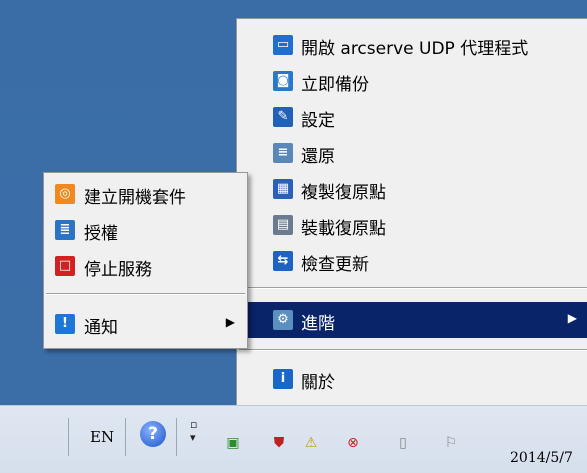  I want to click on monitor-icon: ▭, so click(283, 45).